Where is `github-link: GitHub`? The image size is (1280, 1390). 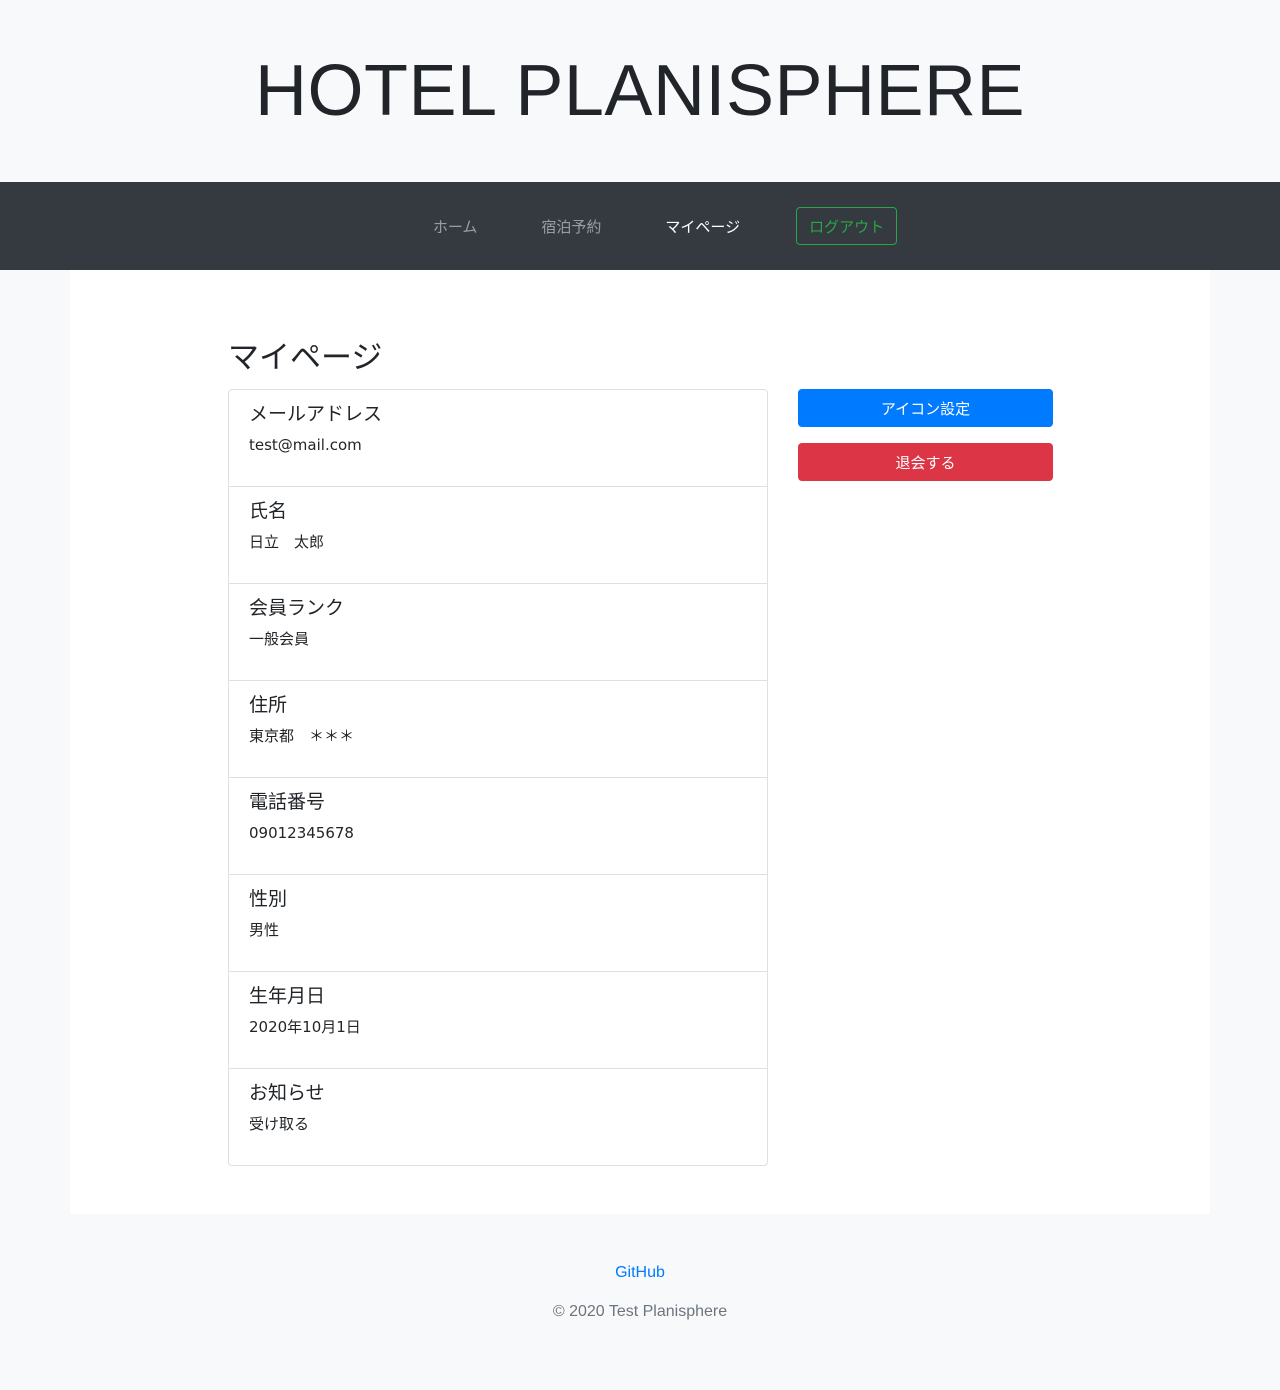
github-link: GitHub is located at coordinates (640, 1273).